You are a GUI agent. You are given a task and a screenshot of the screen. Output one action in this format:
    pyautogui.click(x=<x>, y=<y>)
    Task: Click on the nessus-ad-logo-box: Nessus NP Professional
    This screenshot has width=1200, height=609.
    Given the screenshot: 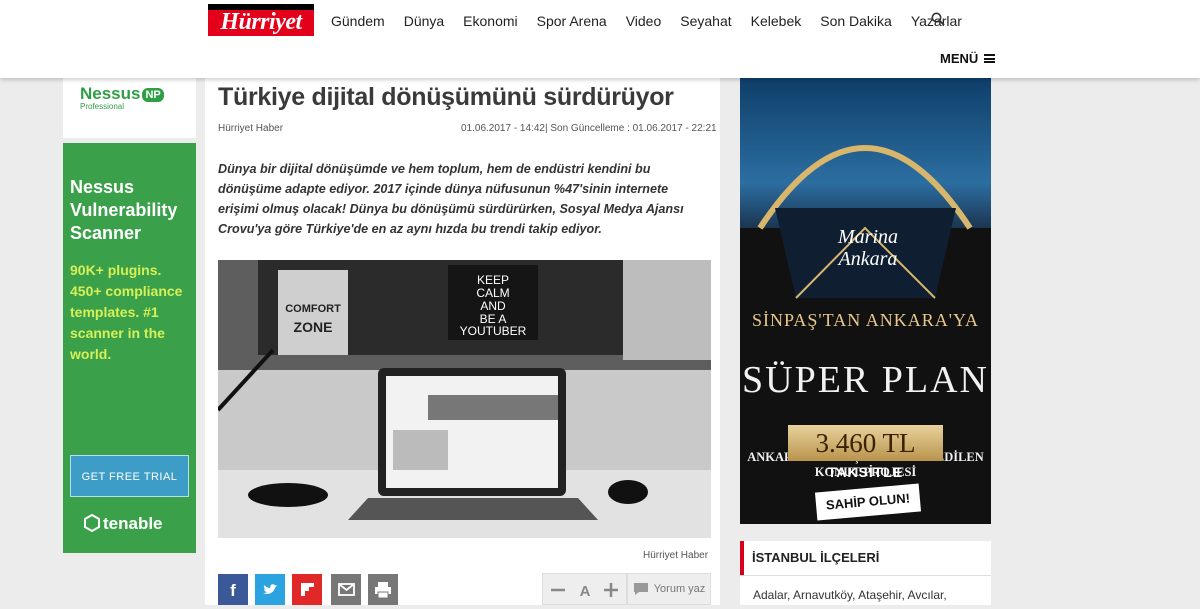 What is the action you would take?
    pyautogui.click(x=129, y=108)
    